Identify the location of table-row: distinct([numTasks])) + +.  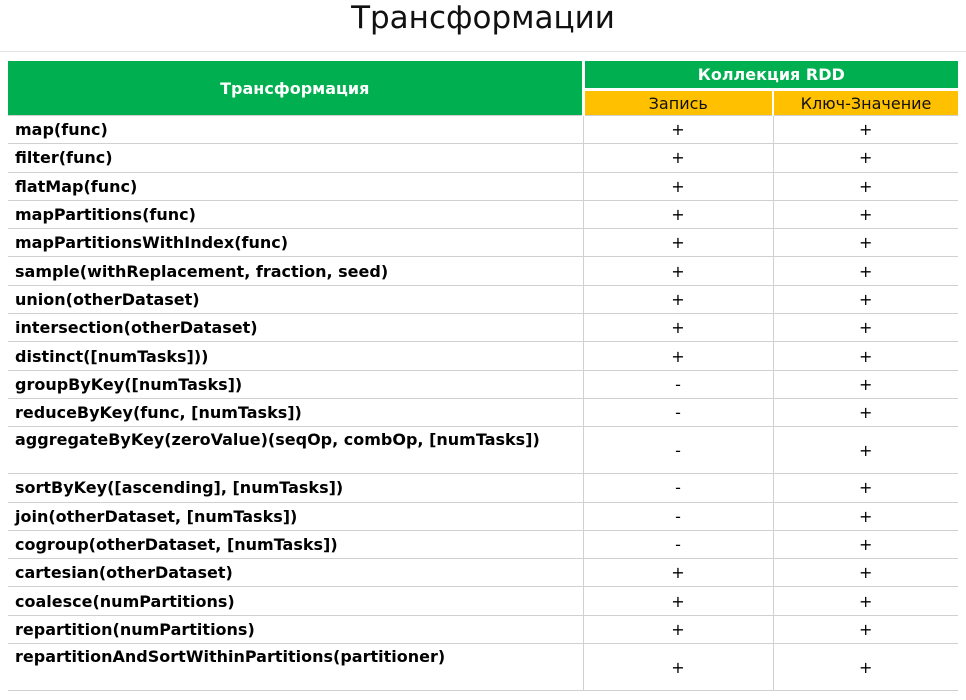
(483, 356).